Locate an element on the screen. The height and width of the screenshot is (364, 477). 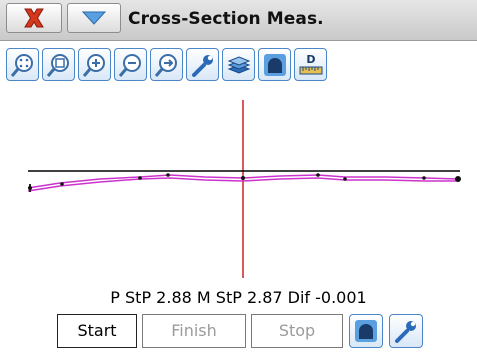
pan-icon is located at coordinates (165, 65).